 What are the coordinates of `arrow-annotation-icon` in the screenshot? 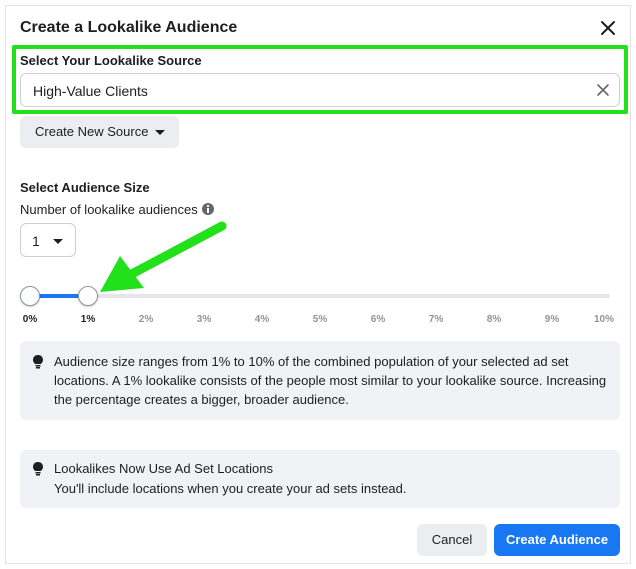 It's located at (163, 256).